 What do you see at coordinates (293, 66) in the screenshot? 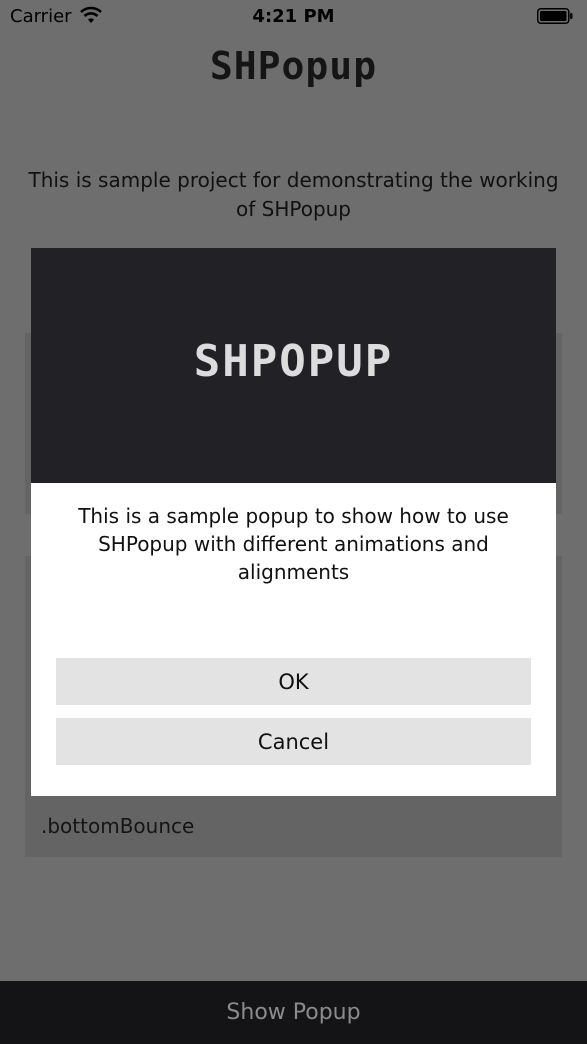
I see `page-title: SHPopup` at bounding box center [293, 66].